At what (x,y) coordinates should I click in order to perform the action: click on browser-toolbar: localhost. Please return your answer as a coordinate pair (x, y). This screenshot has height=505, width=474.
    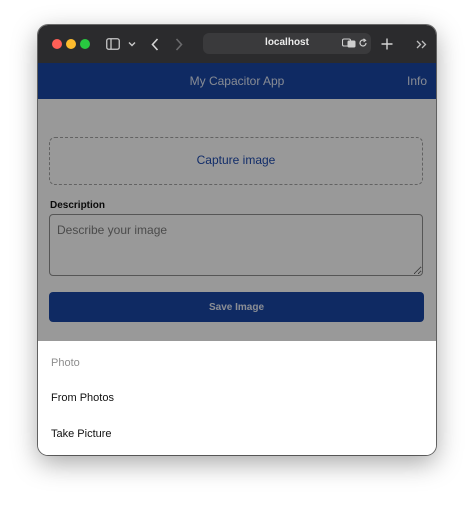
    Looking at the image, I should click on (237, 44).